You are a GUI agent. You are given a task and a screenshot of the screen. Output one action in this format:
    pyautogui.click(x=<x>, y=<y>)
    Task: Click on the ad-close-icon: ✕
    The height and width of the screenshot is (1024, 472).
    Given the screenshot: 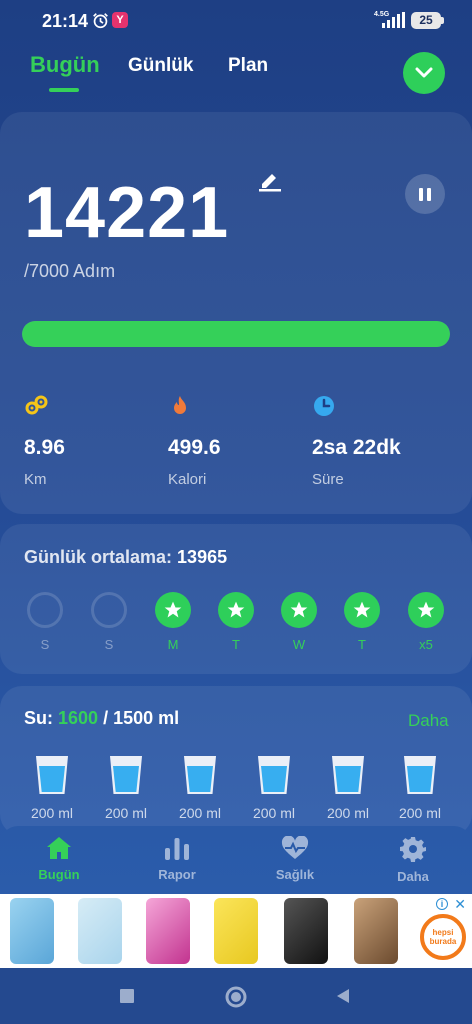 What is the action you would take?
    pyautogui.click(x=460, y=904)
    